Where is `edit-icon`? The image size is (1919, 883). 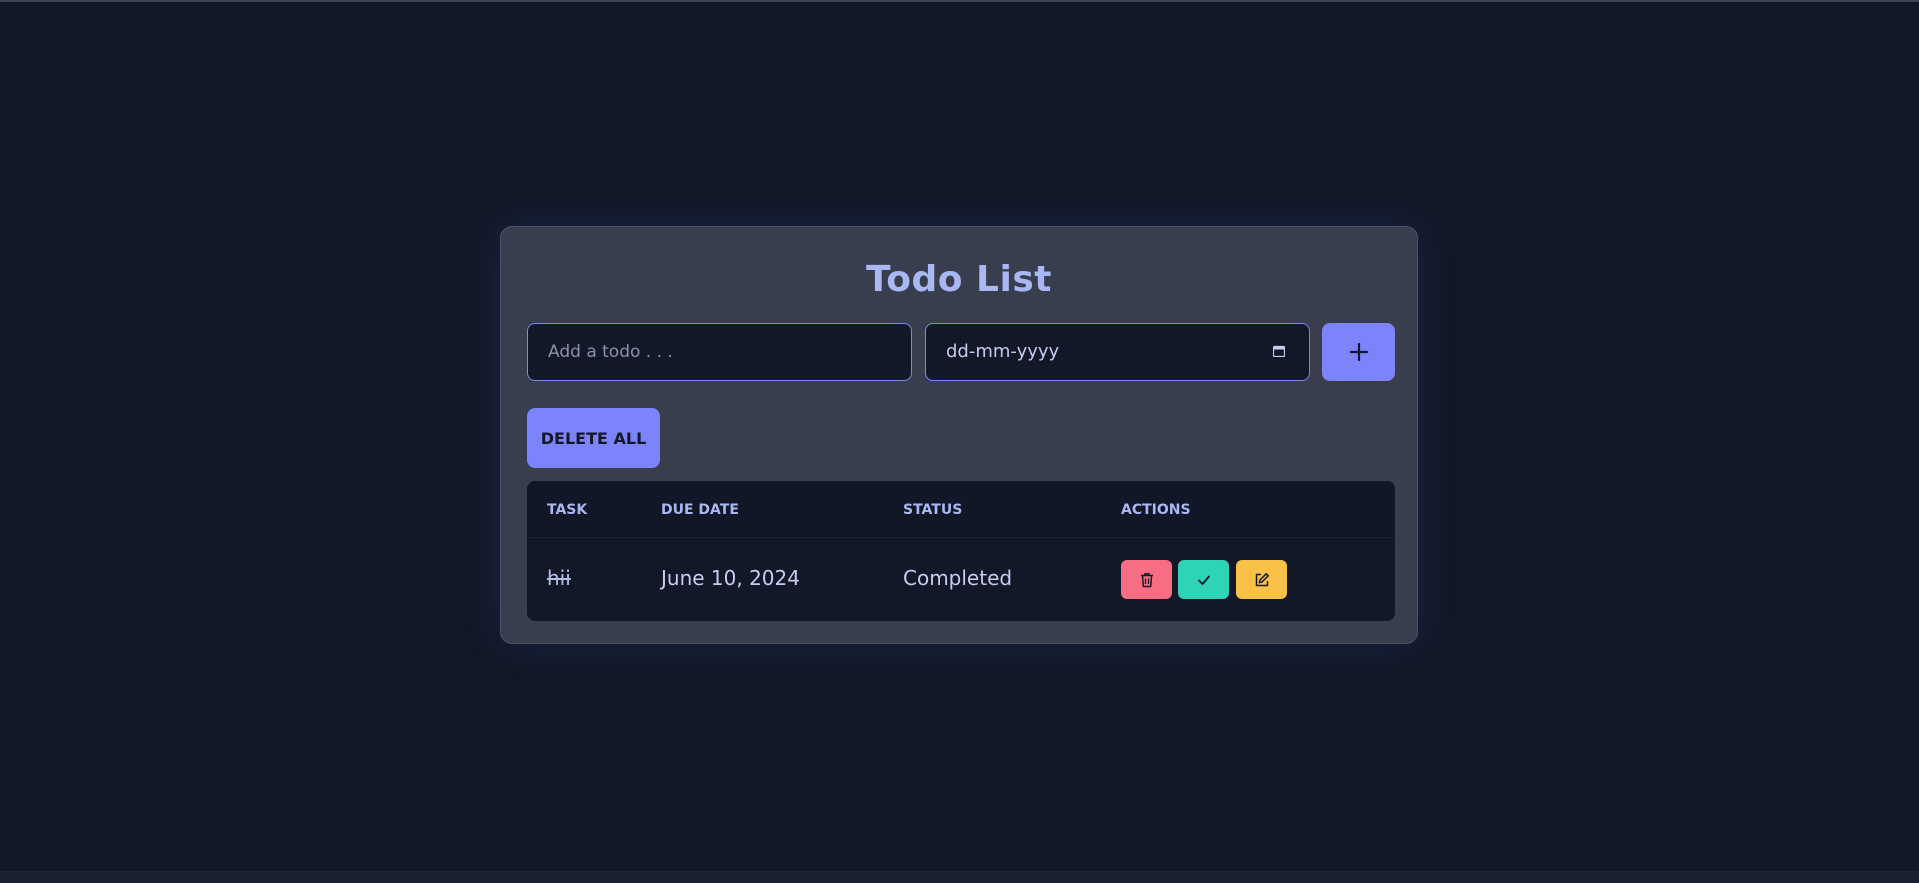
edit-icon is located at coordinates (1262, 579).